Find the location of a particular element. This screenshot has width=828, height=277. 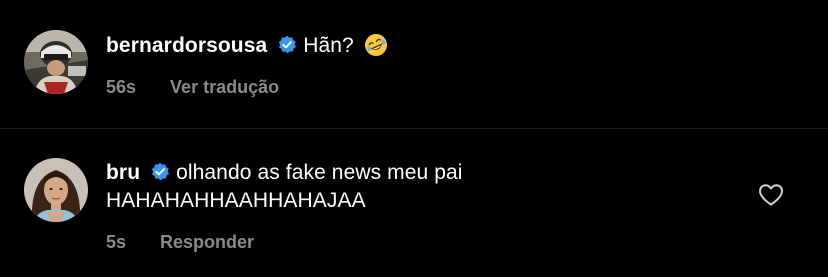

comment-meta: 56s Ver tradução is located at coordinates (192, 87).